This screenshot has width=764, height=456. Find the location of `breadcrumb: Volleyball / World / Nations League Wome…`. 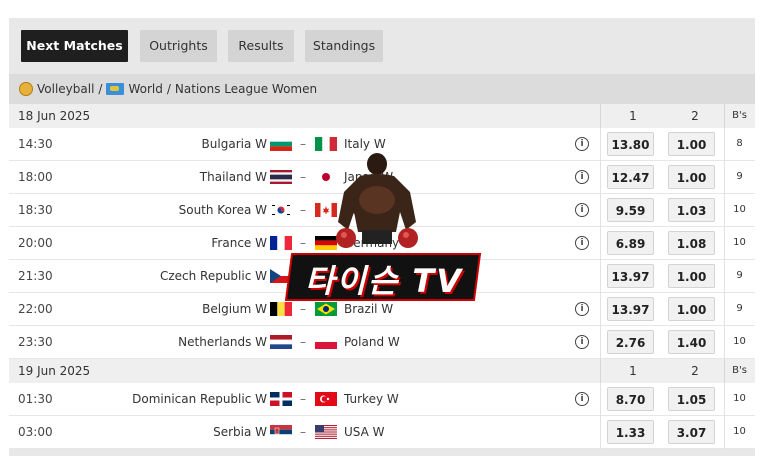

breadcrumb: Volleyball / World / Nations League Wome… is located at coordinates (382, 89).